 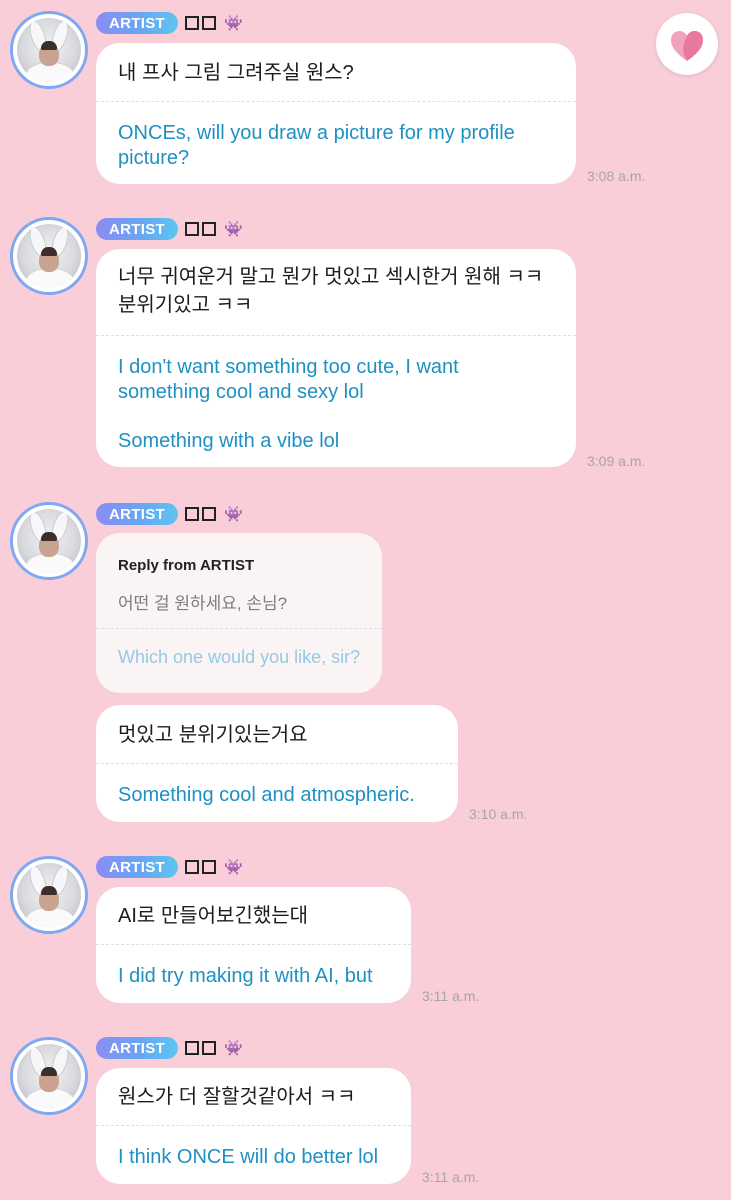 I want to click on message-korean: AI로 만들어보긴했는대, so click(x=213, y=916).